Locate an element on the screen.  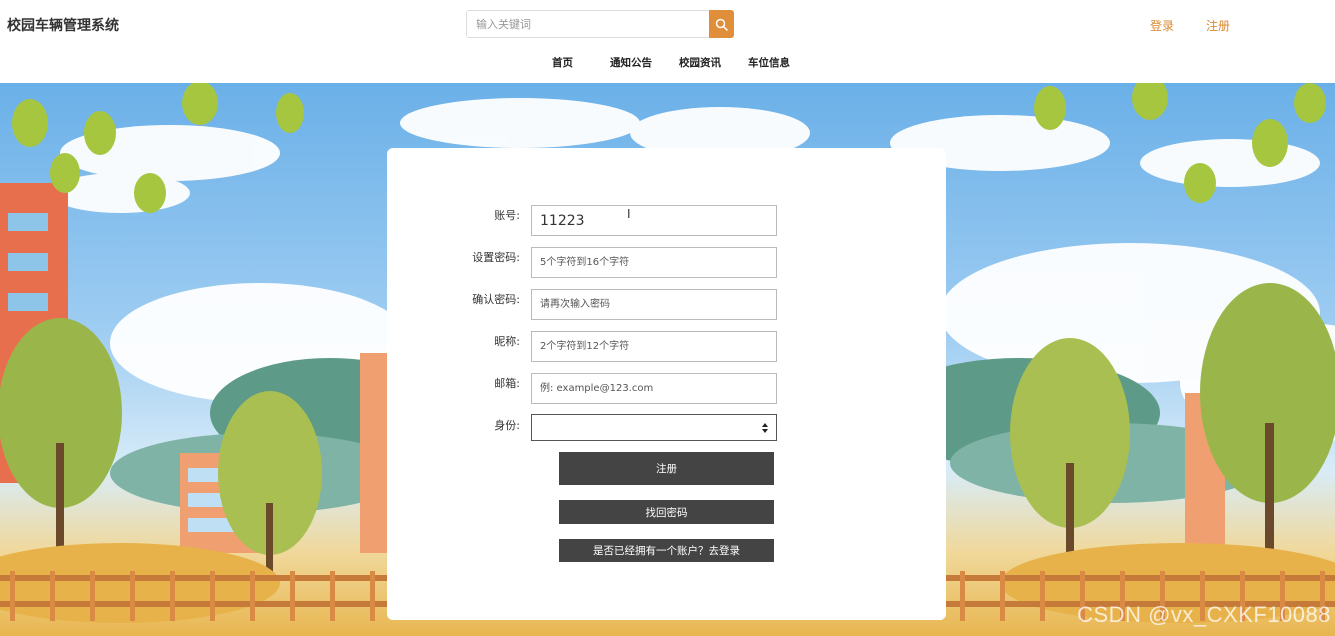
confirm-password-input is located at coordinates (654, 304).